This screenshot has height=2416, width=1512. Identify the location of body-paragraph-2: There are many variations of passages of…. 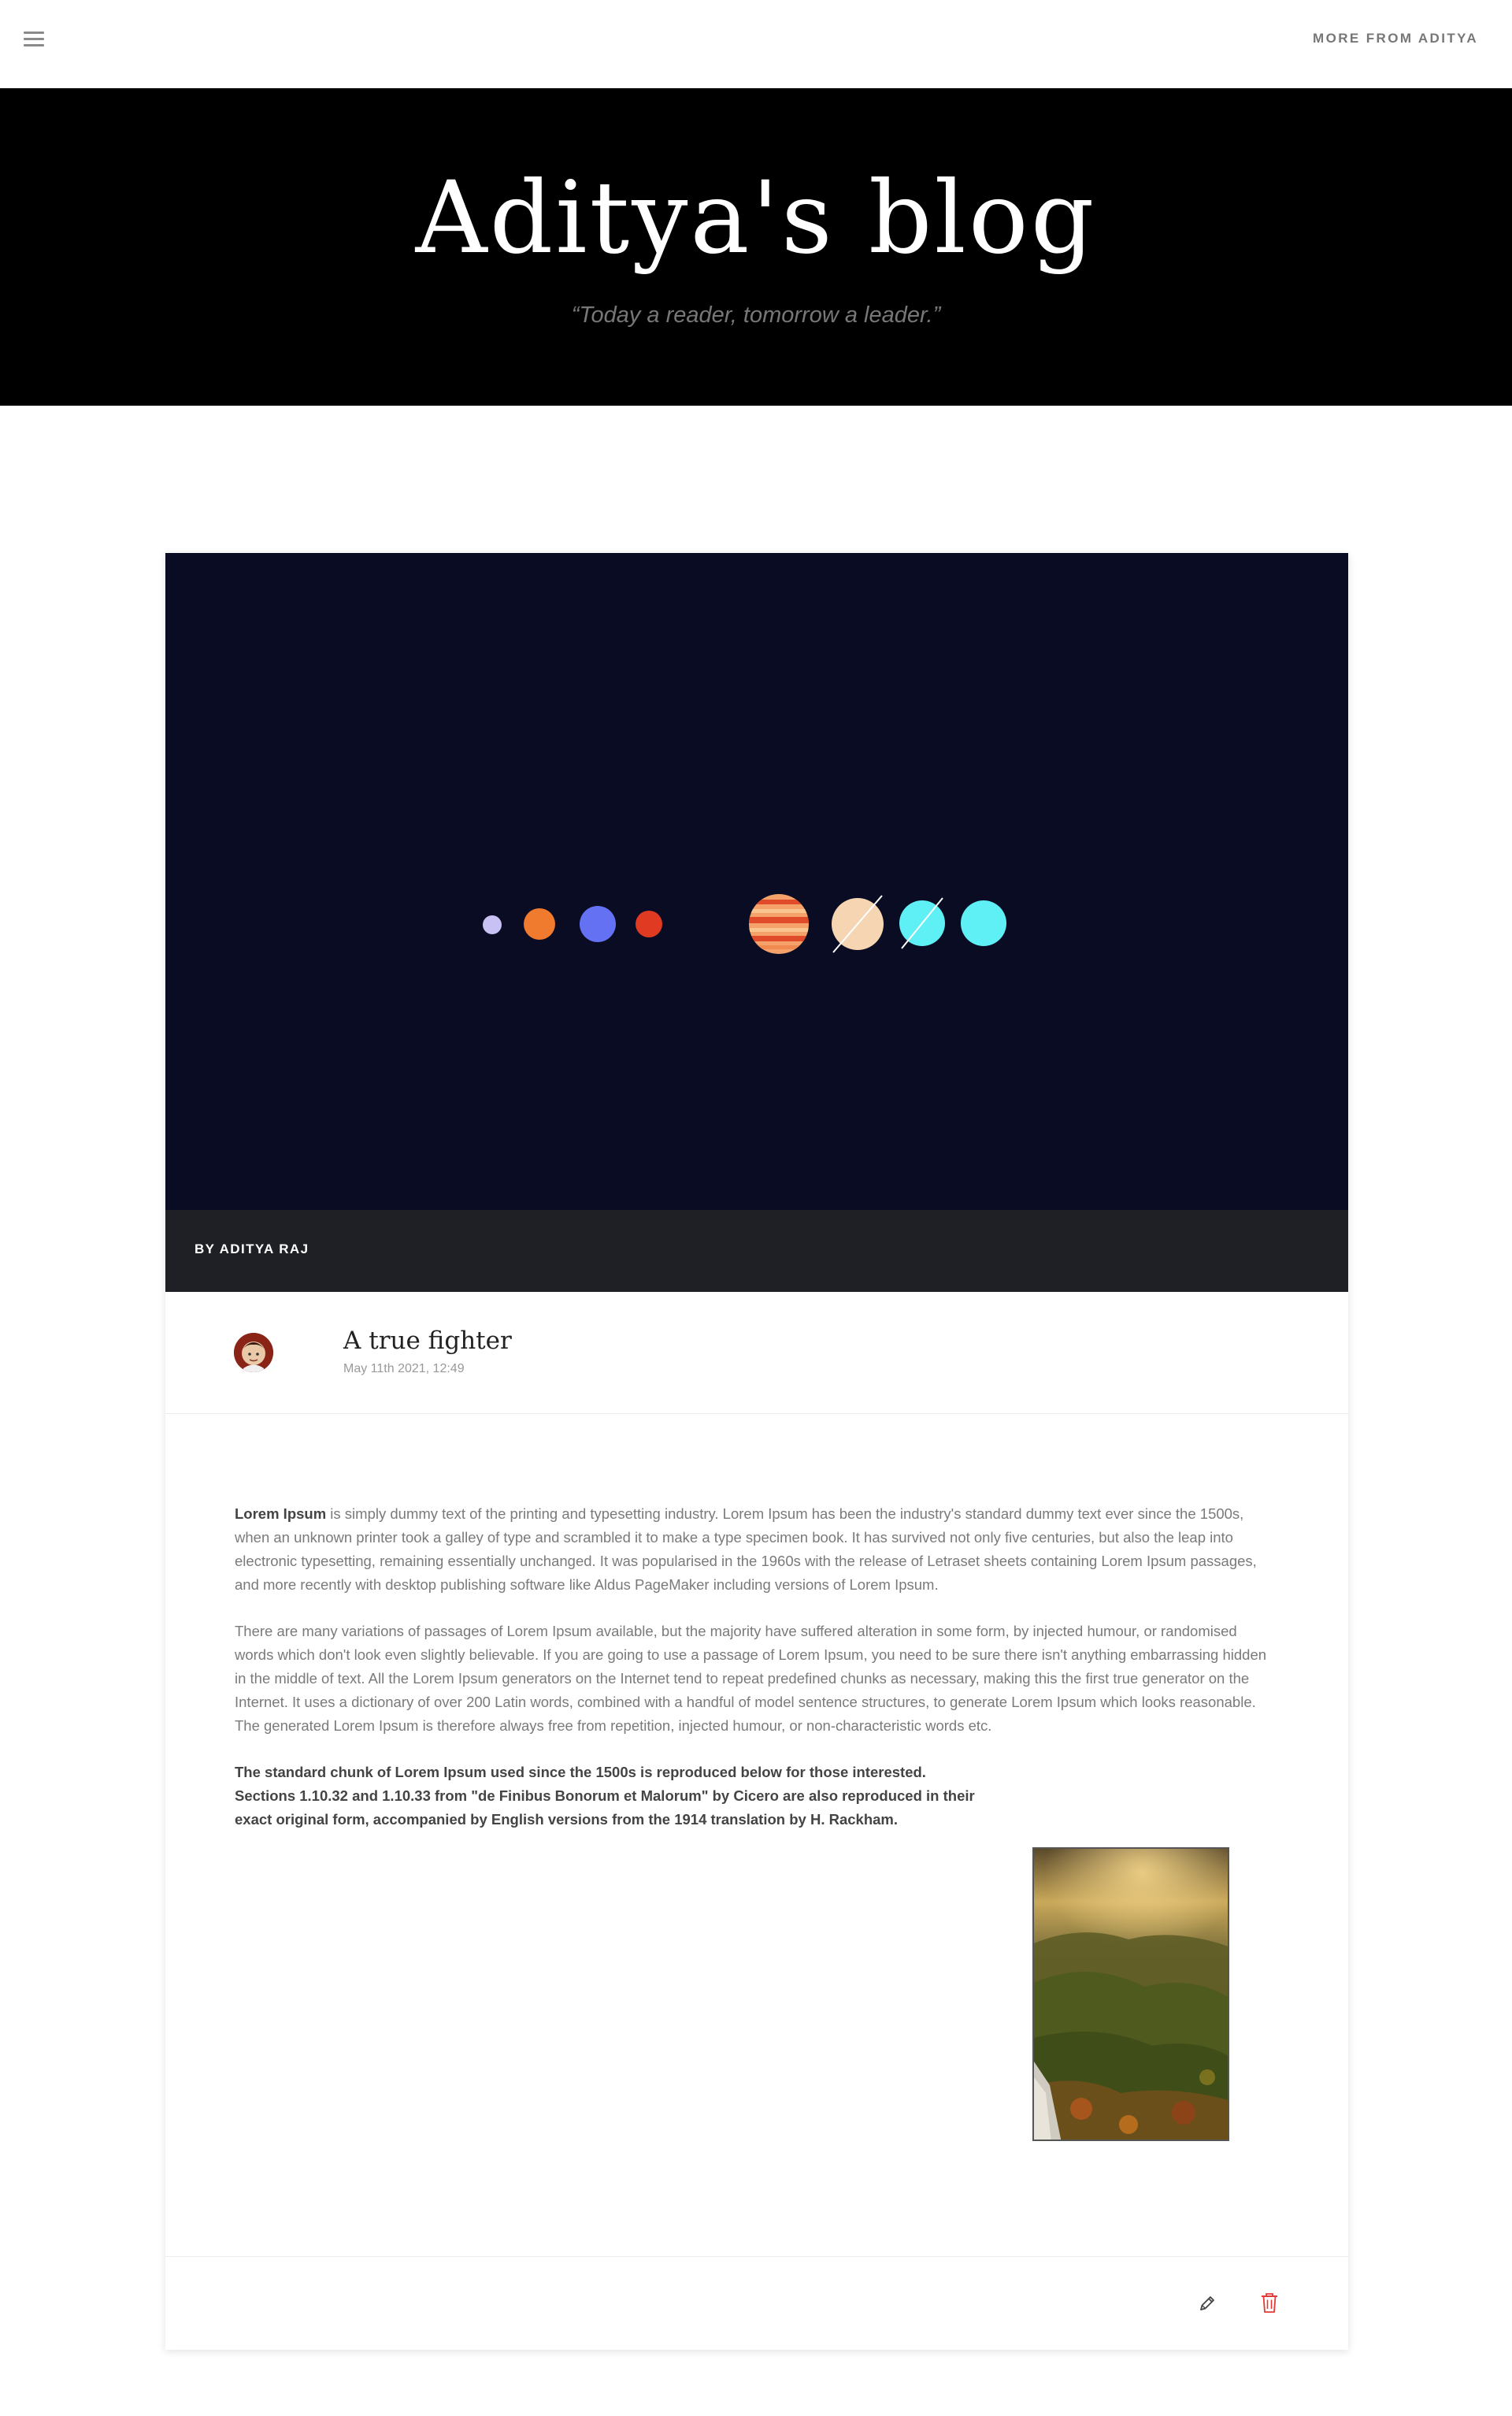
(751, 1678).